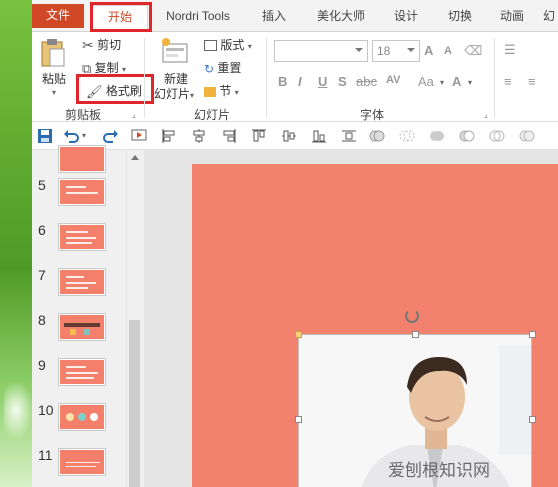  I want to click on new-slide-dropdown-icon: ▾, so click(192, 95).